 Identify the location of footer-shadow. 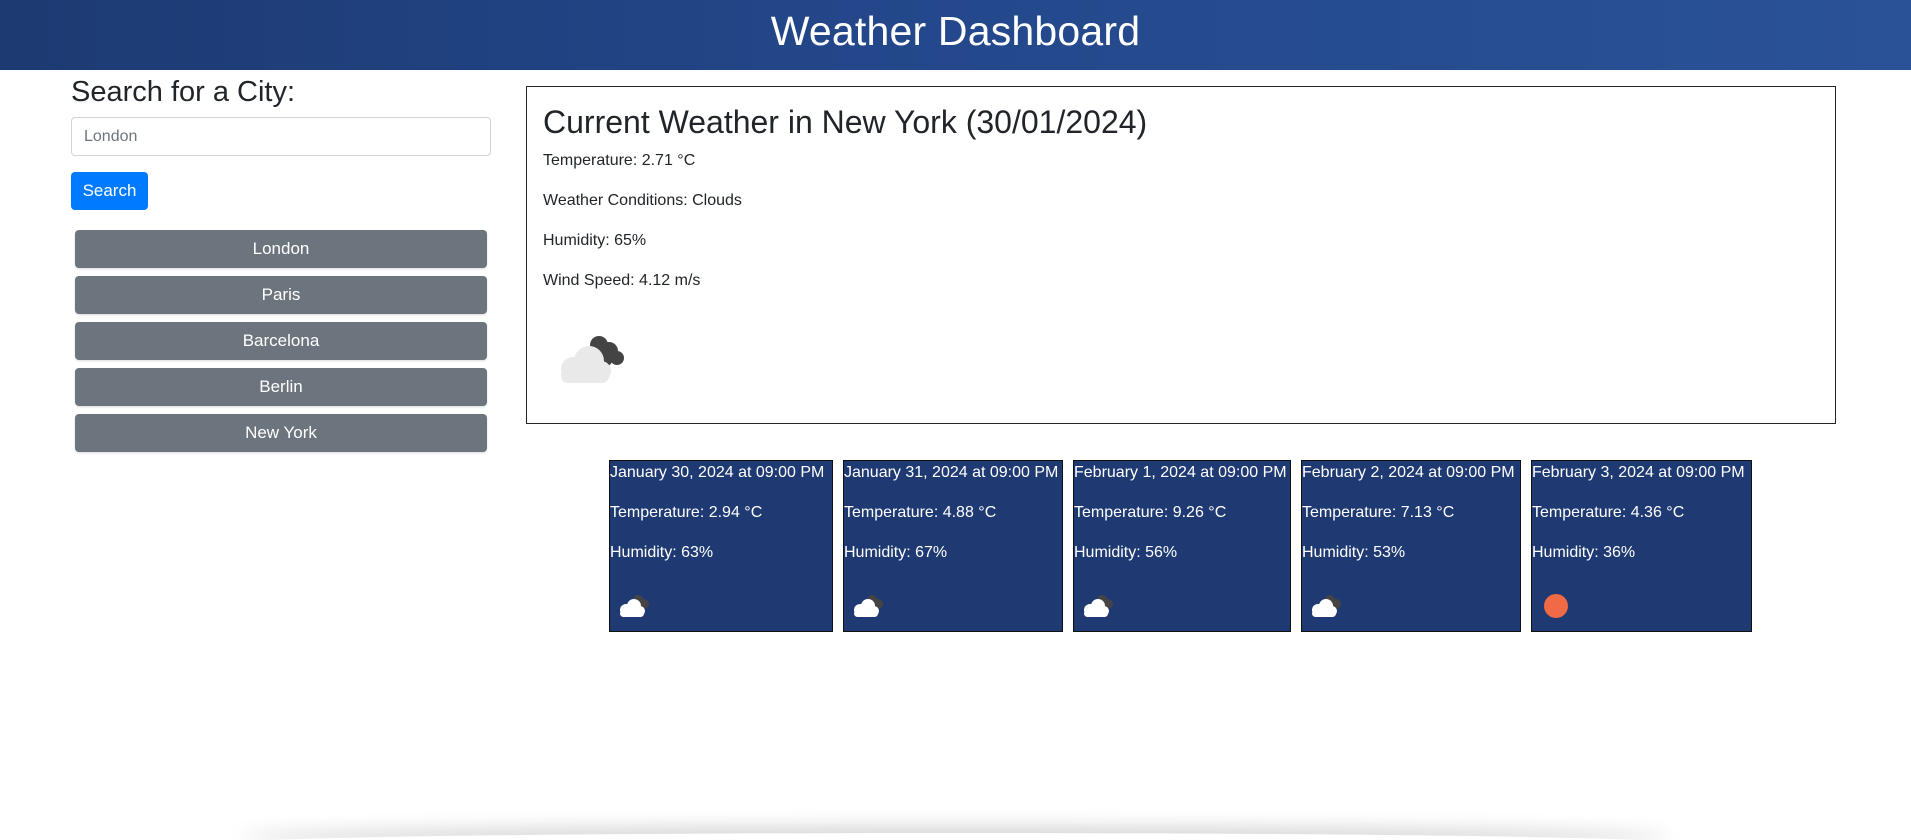
(955, 836).